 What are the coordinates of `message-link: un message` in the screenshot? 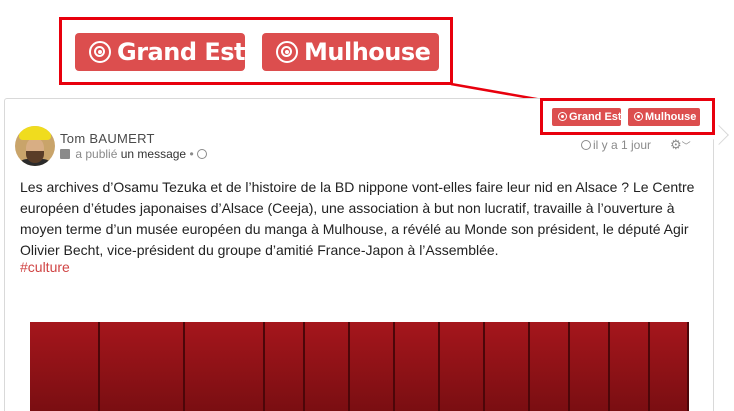 It's located at (153, 154).